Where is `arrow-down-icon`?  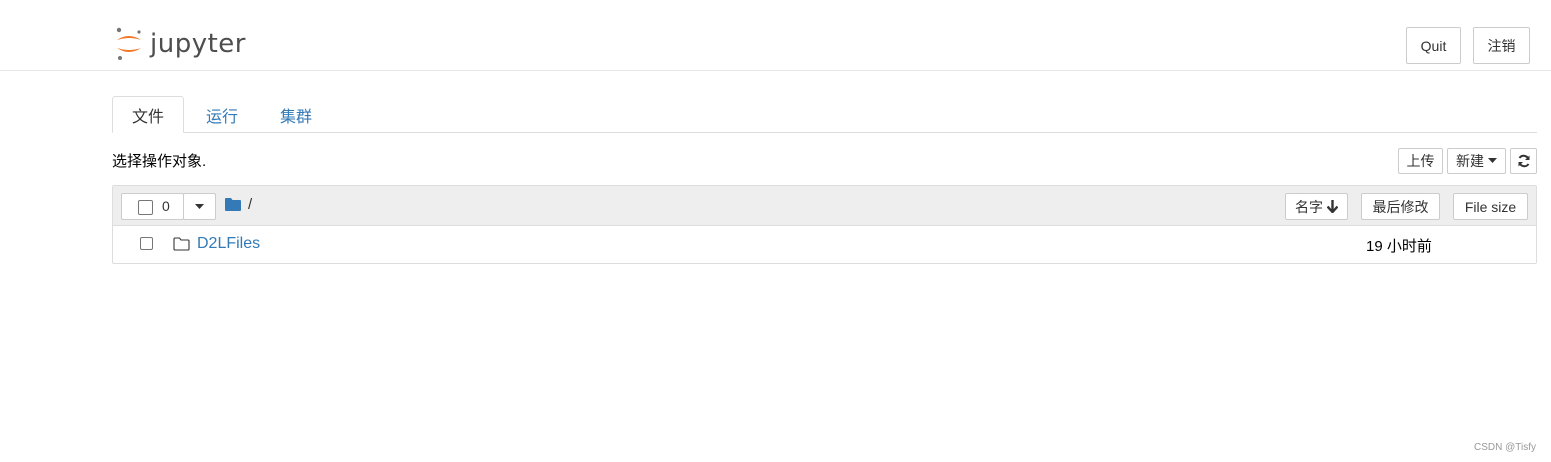
arrow-down-icon is located at coordinates (1332, 206).